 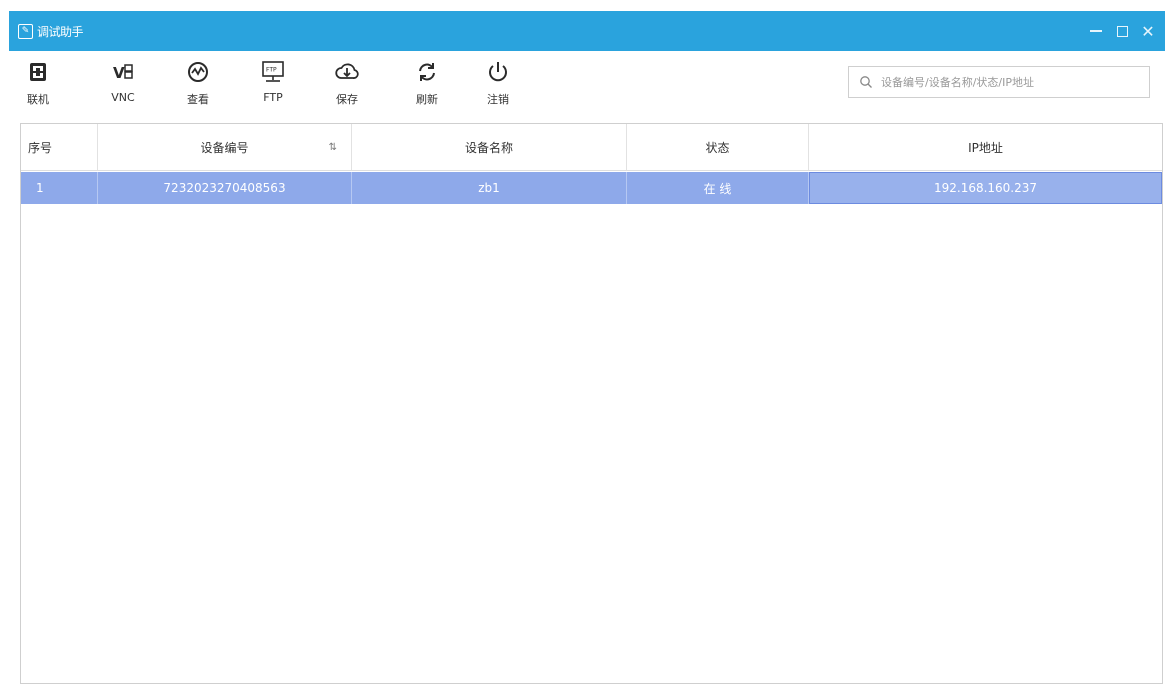 What do you see at coordinates (718, 147) in the screenshot?
I see `column-header-status: 状态` at bounding box center [718, 147].